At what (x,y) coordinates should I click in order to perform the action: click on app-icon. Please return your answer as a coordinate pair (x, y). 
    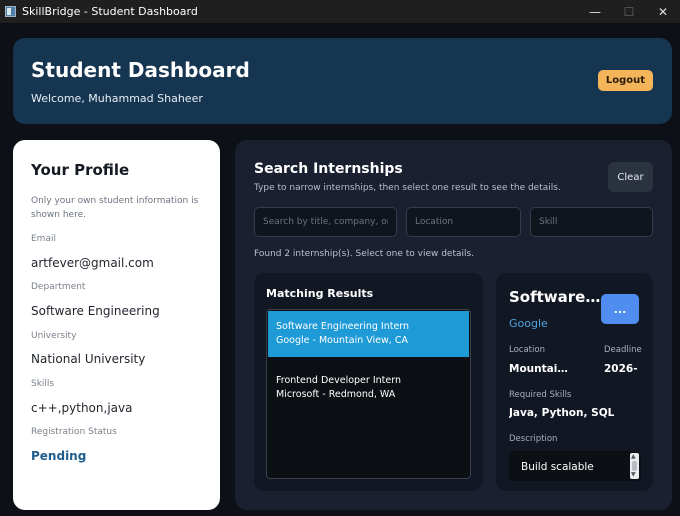
    Looking at the image, I should click on (10, 11).